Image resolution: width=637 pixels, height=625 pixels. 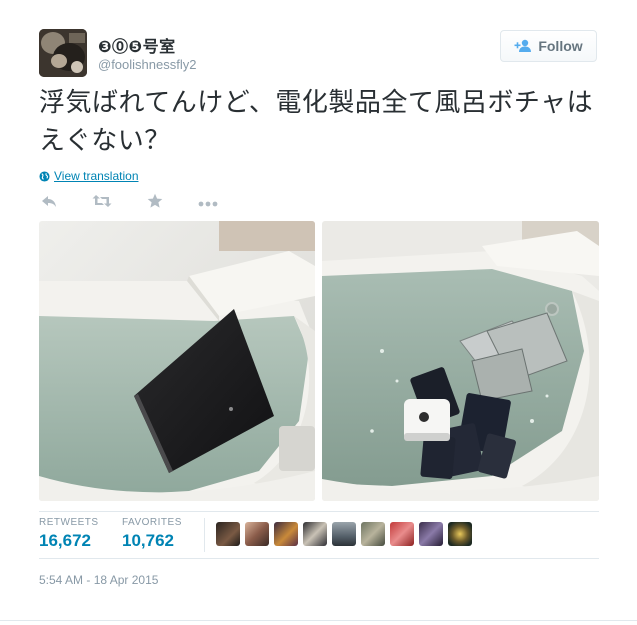 I want to click on favorites-label: FAVORITES, so click(x=152, y=522).